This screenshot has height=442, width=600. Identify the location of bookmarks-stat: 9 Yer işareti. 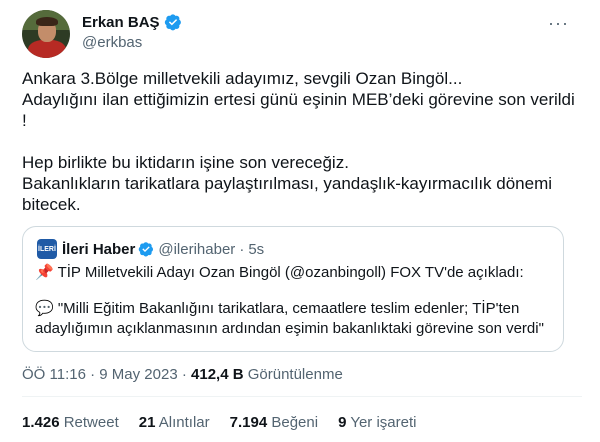
(377, 422).